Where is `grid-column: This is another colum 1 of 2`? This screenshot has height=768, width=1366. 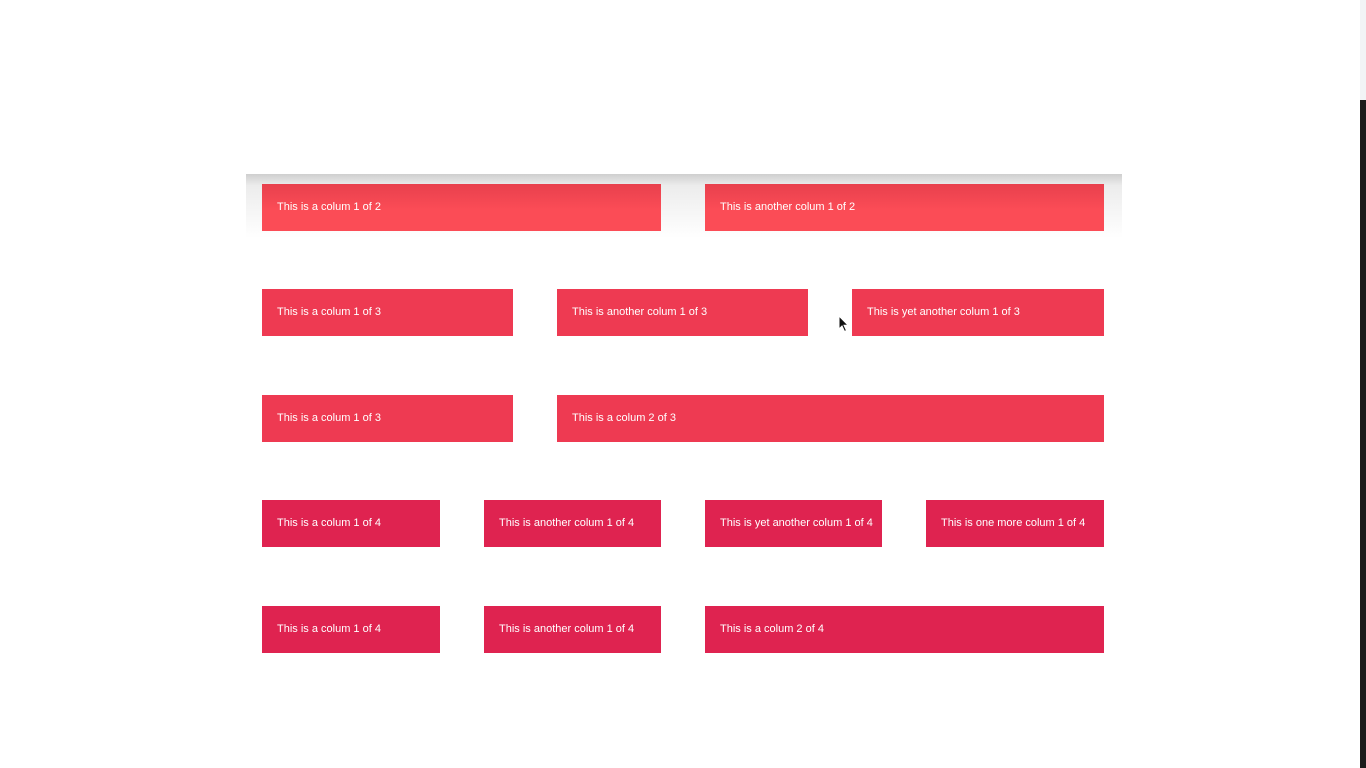
grid-column: This is another colum 1 of 2 is located at coordinates (904, 207).